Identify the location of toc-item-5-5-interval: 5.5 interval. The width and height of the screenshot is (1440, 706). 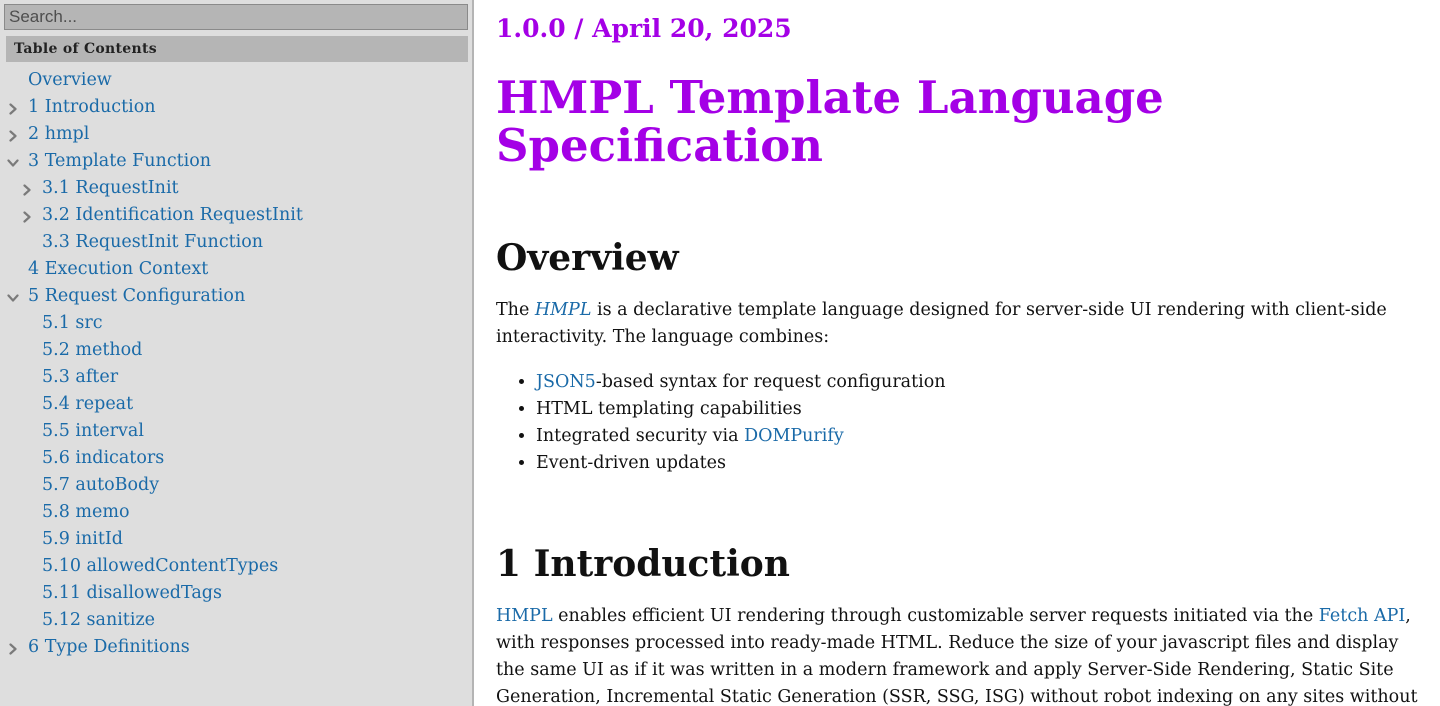
(235, 431).